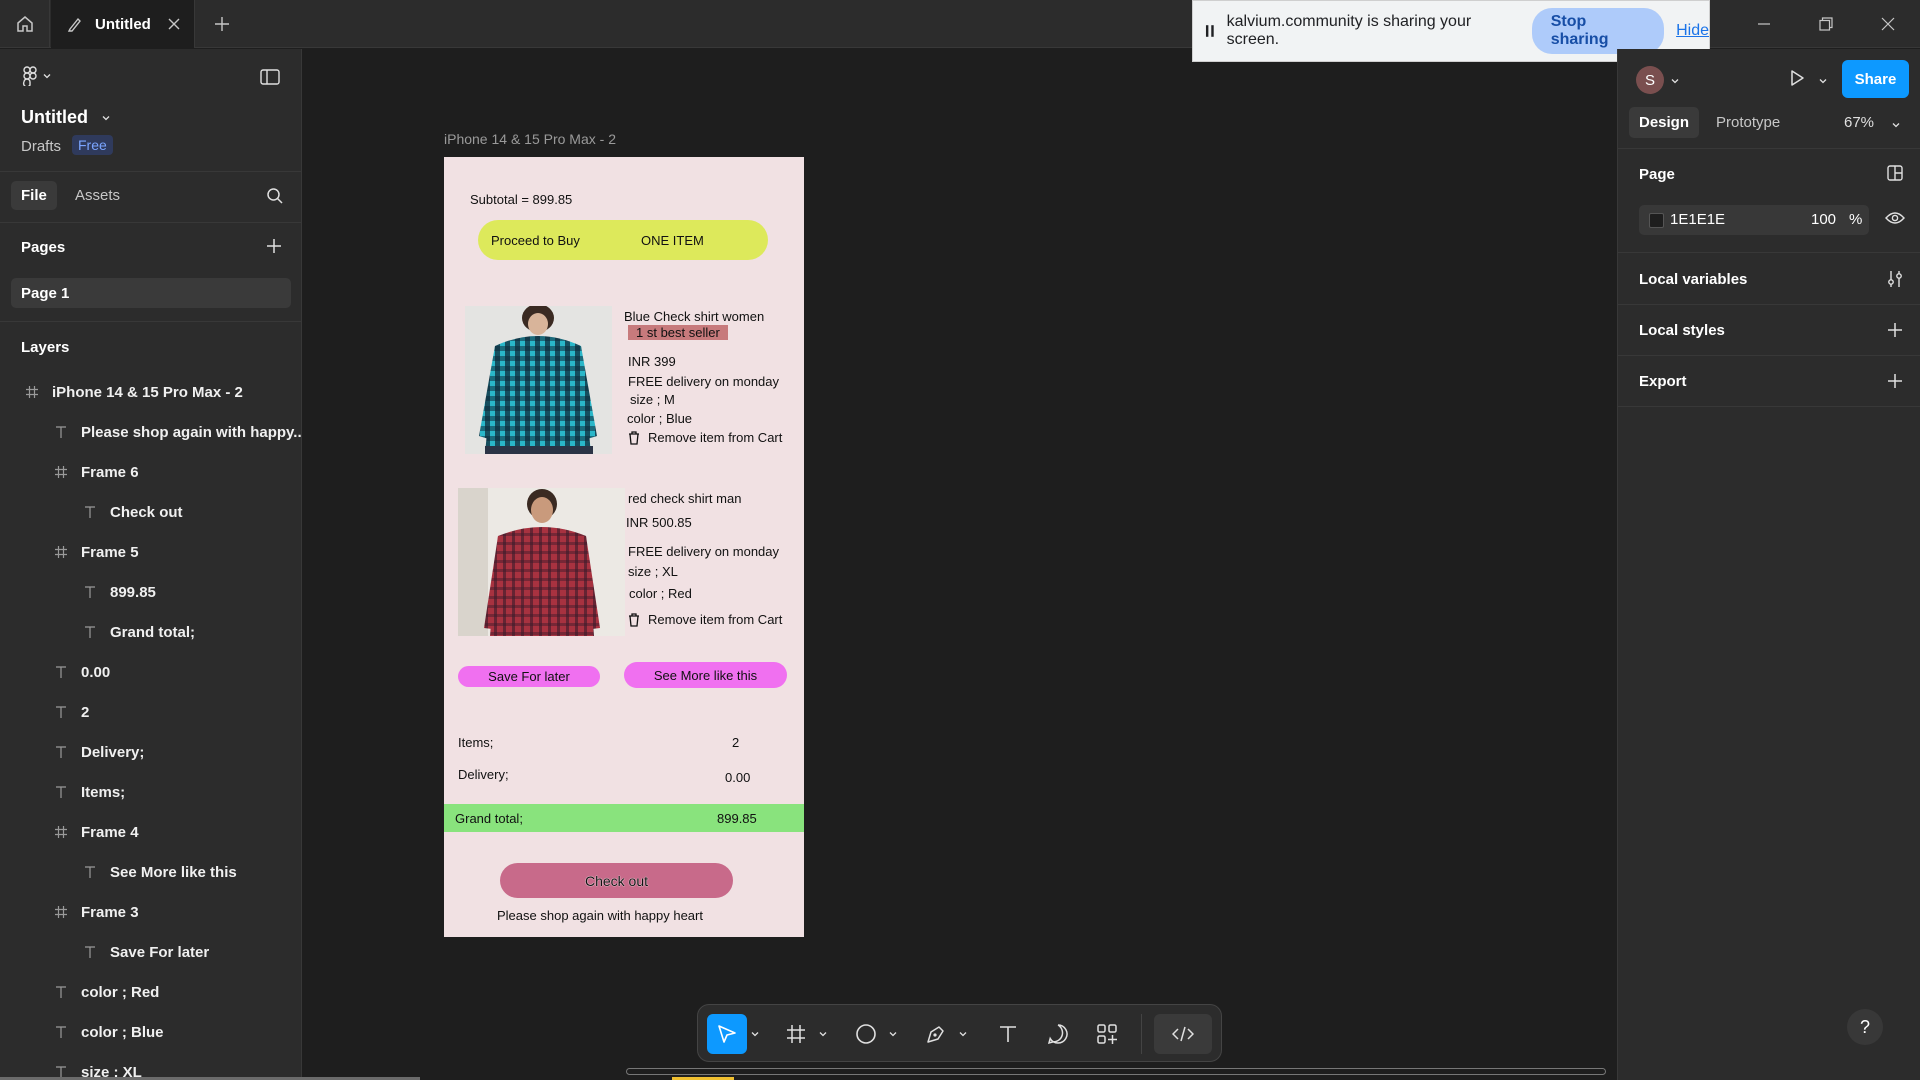  What do you see at coordinates (95, 912) in the screenshot?
I see `layer-row: Frame 3` at bounding box center [95, 912].